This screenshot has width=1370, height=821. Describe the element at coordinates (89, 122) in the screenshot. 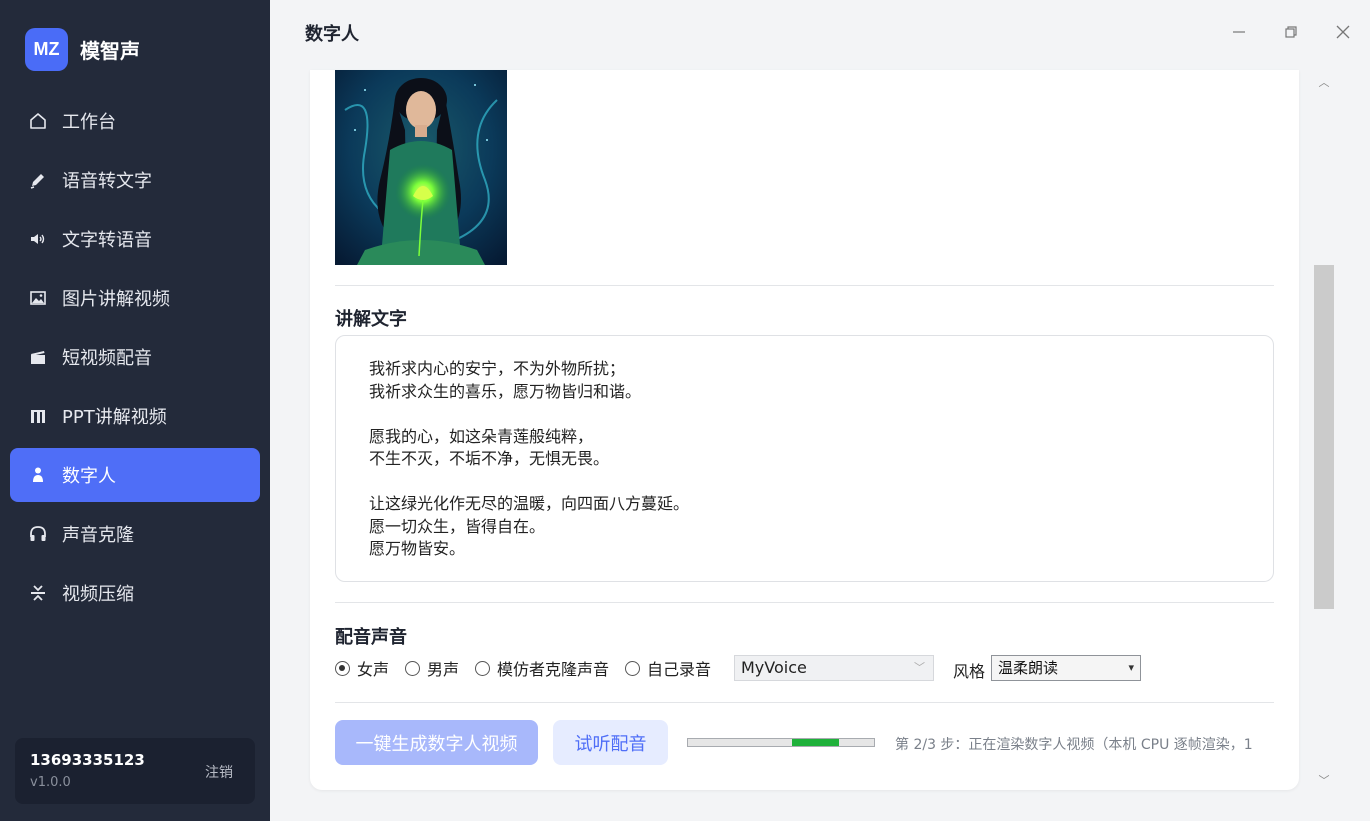

I see `sidebar-item-label: 工作台` at that location.